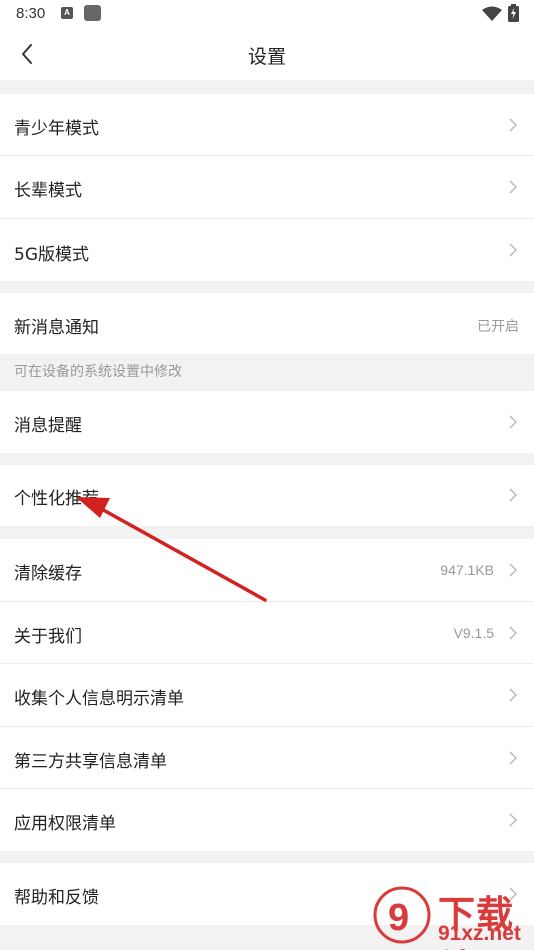  I want to click on status-time: 8:30, so click(31, 13).